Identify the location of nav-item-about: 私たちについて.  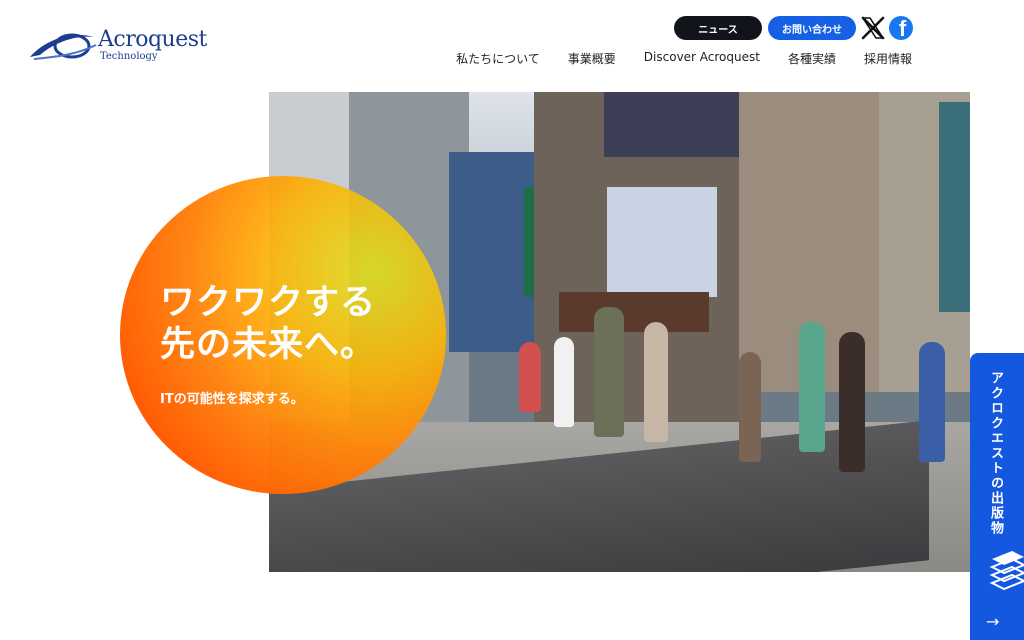
(498, 58).